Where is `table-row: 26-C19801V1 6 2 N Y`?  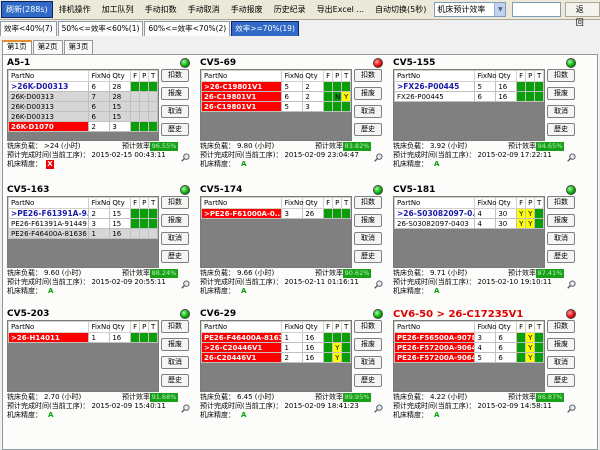 table-row: 26-C19801V1 6 2 N Y is located at coordinates (276, 96).